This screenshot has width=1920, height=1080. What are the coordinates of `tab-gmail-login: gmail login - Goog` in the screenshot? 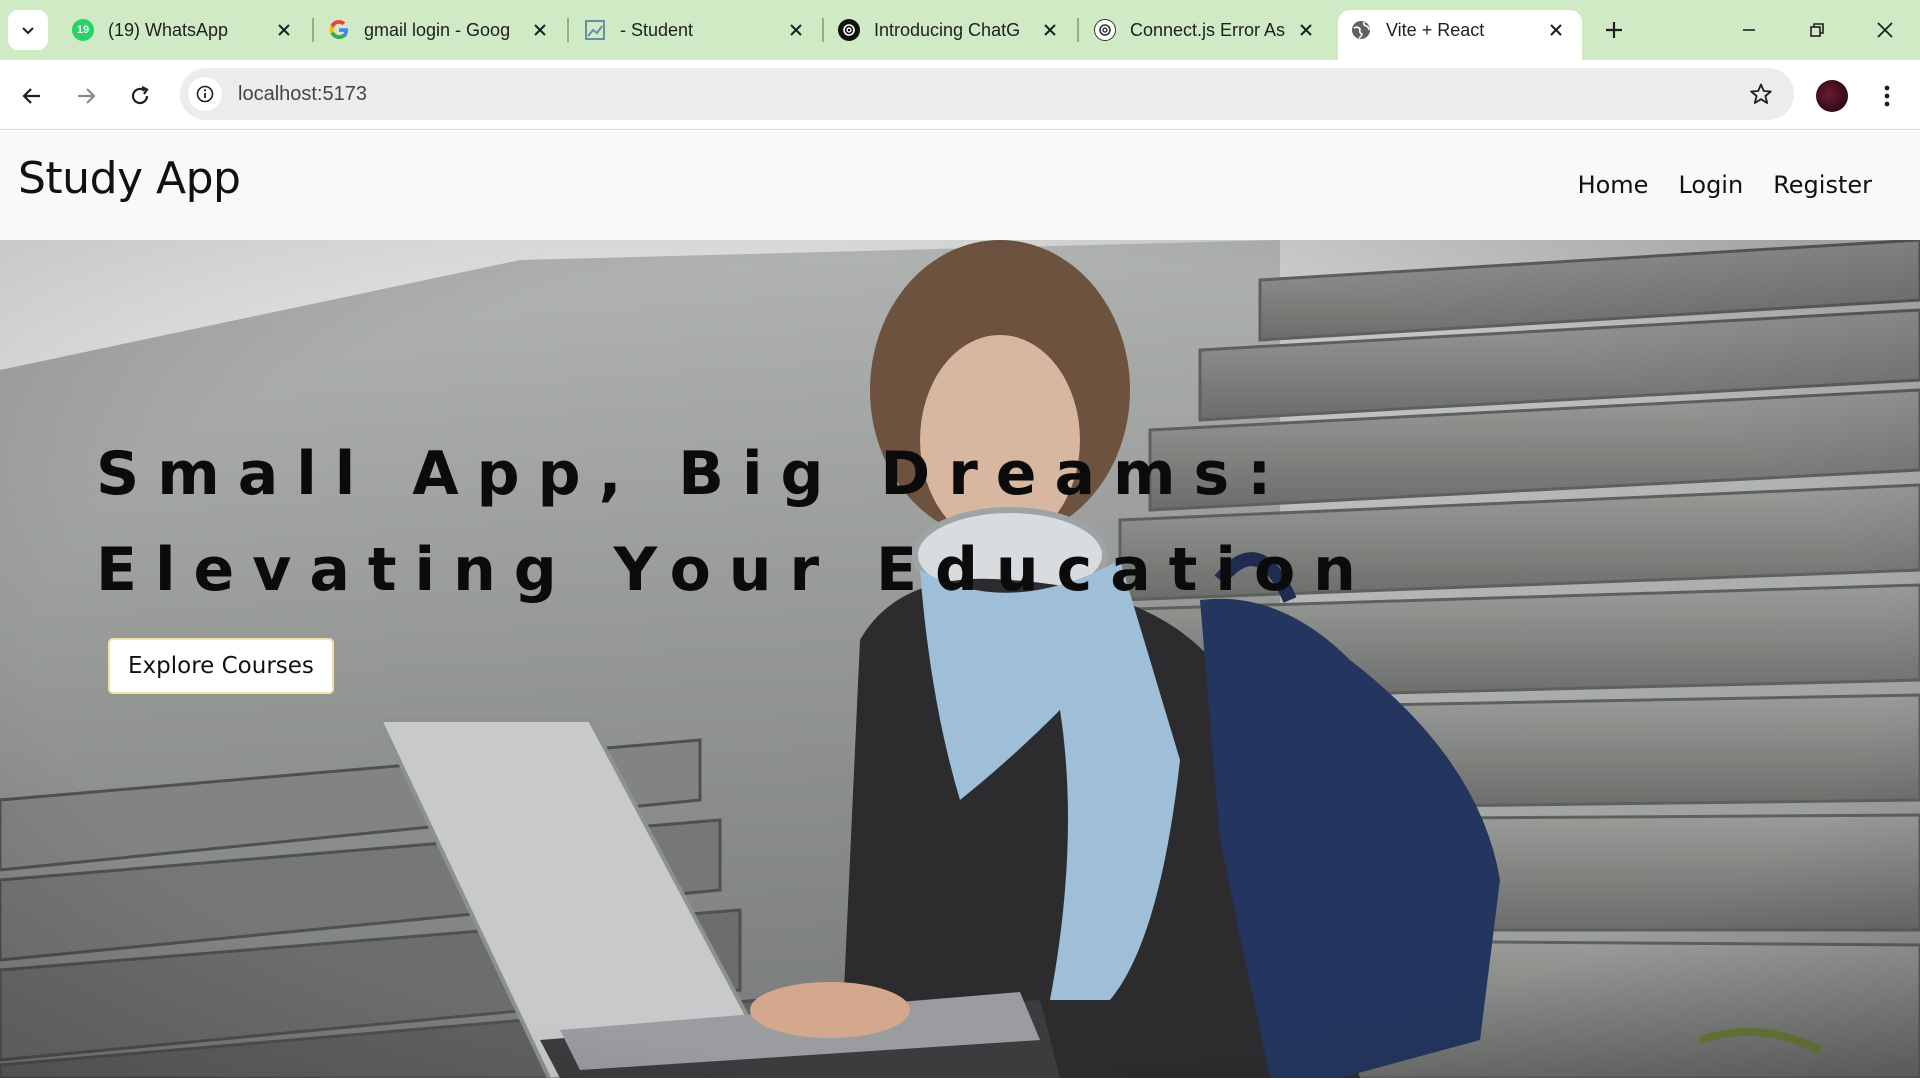 It's located at (441, 30).